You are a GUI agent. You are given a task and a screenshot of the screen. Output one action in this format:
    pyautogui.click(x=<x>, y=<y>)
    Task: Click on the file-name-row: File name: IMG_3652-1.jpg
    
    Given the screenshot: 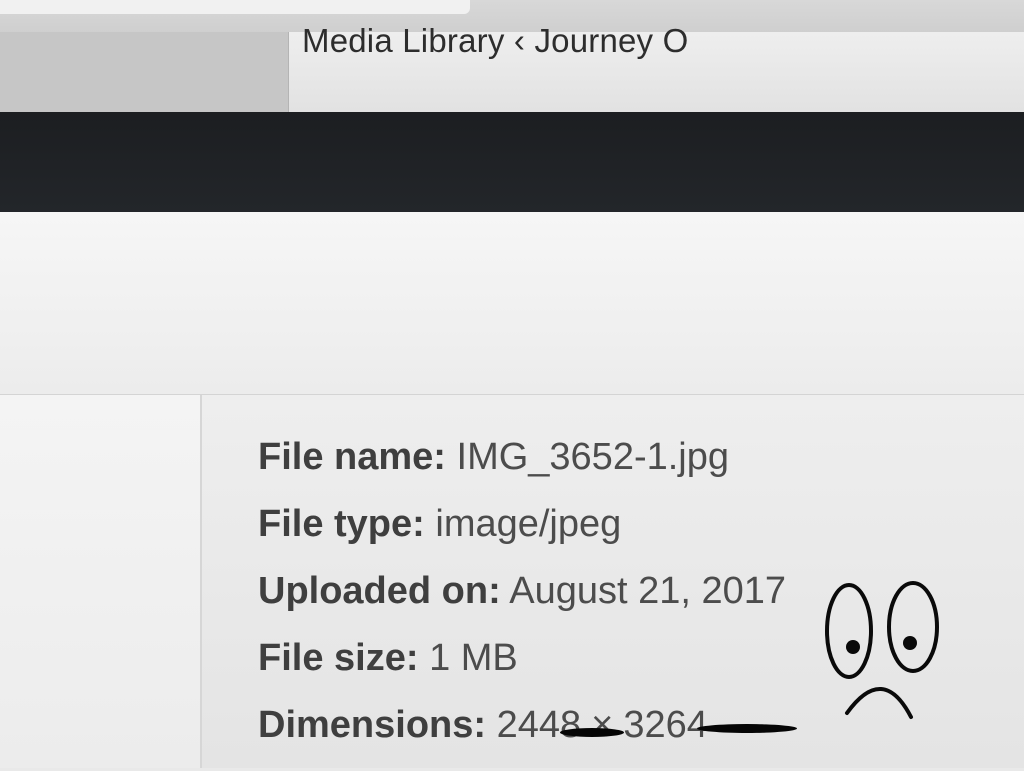 What is the action you would take?
    pyautogui.click(x=522, y=469)
    